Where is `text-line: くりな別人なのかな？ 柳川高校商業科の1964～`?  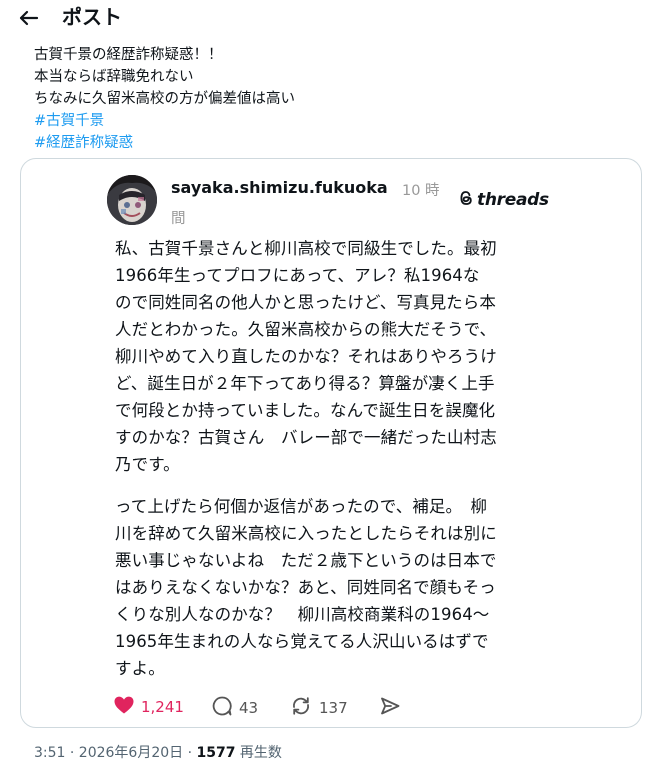 text-line: くりな別人なのかな？ 柳川高校商業科の1964～ is located at coordinates (302, 614).